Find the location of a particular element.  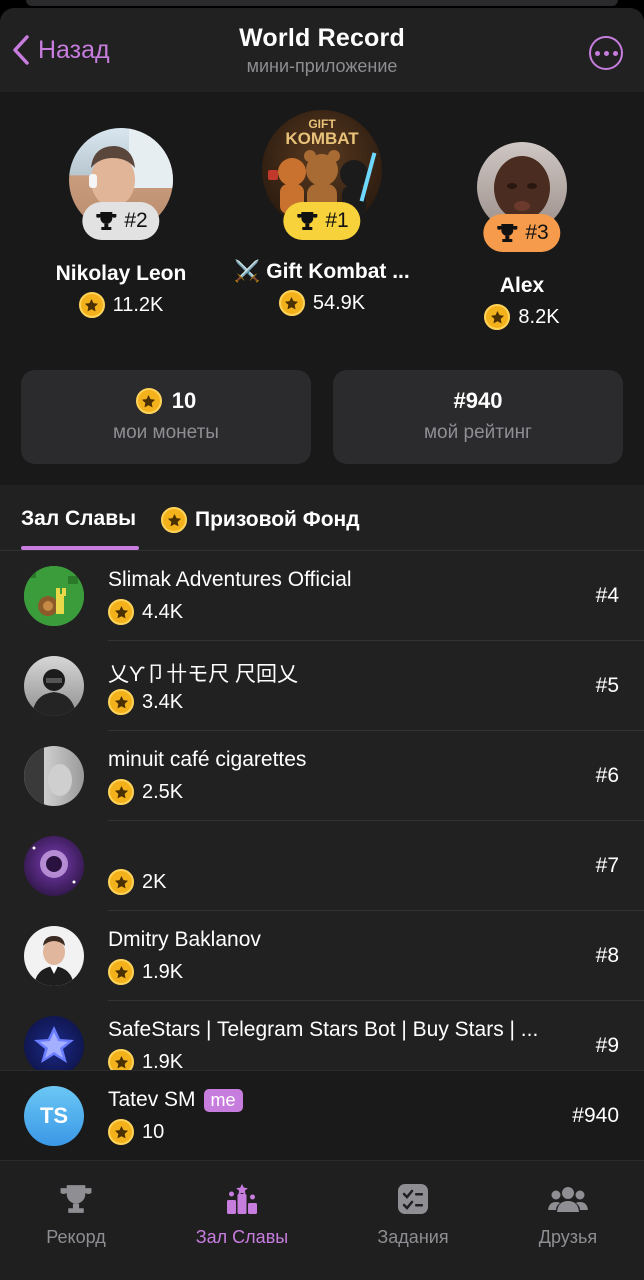

rank-badge: #1 is located at coordinates (322, 221).